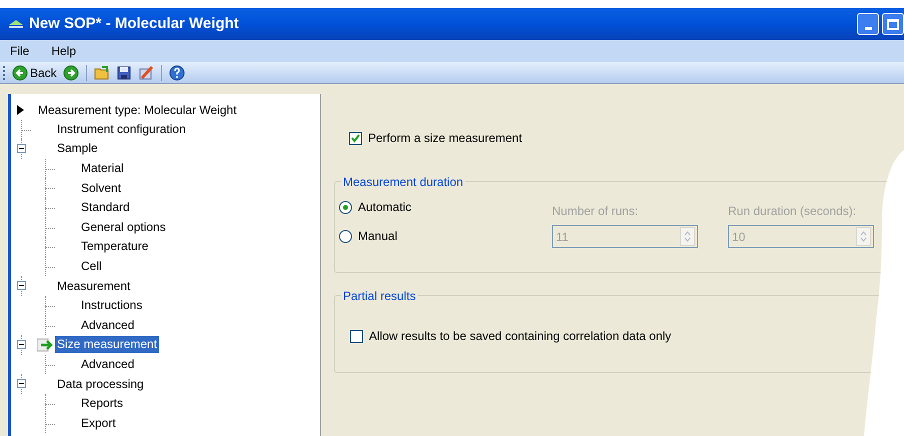  Describe the element at coordinates (98, 423) in the screenshot. I see `tree-item: Export` at that location.